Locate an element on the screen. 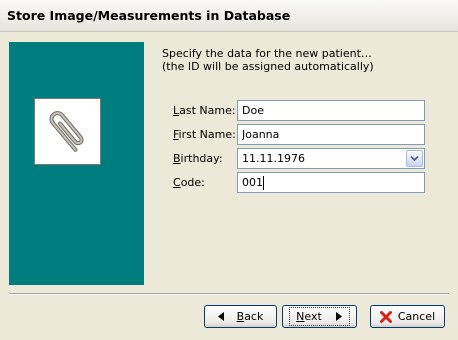 The image size is (458, 340). right-triangle-icon is located at coordinates (339, 316).